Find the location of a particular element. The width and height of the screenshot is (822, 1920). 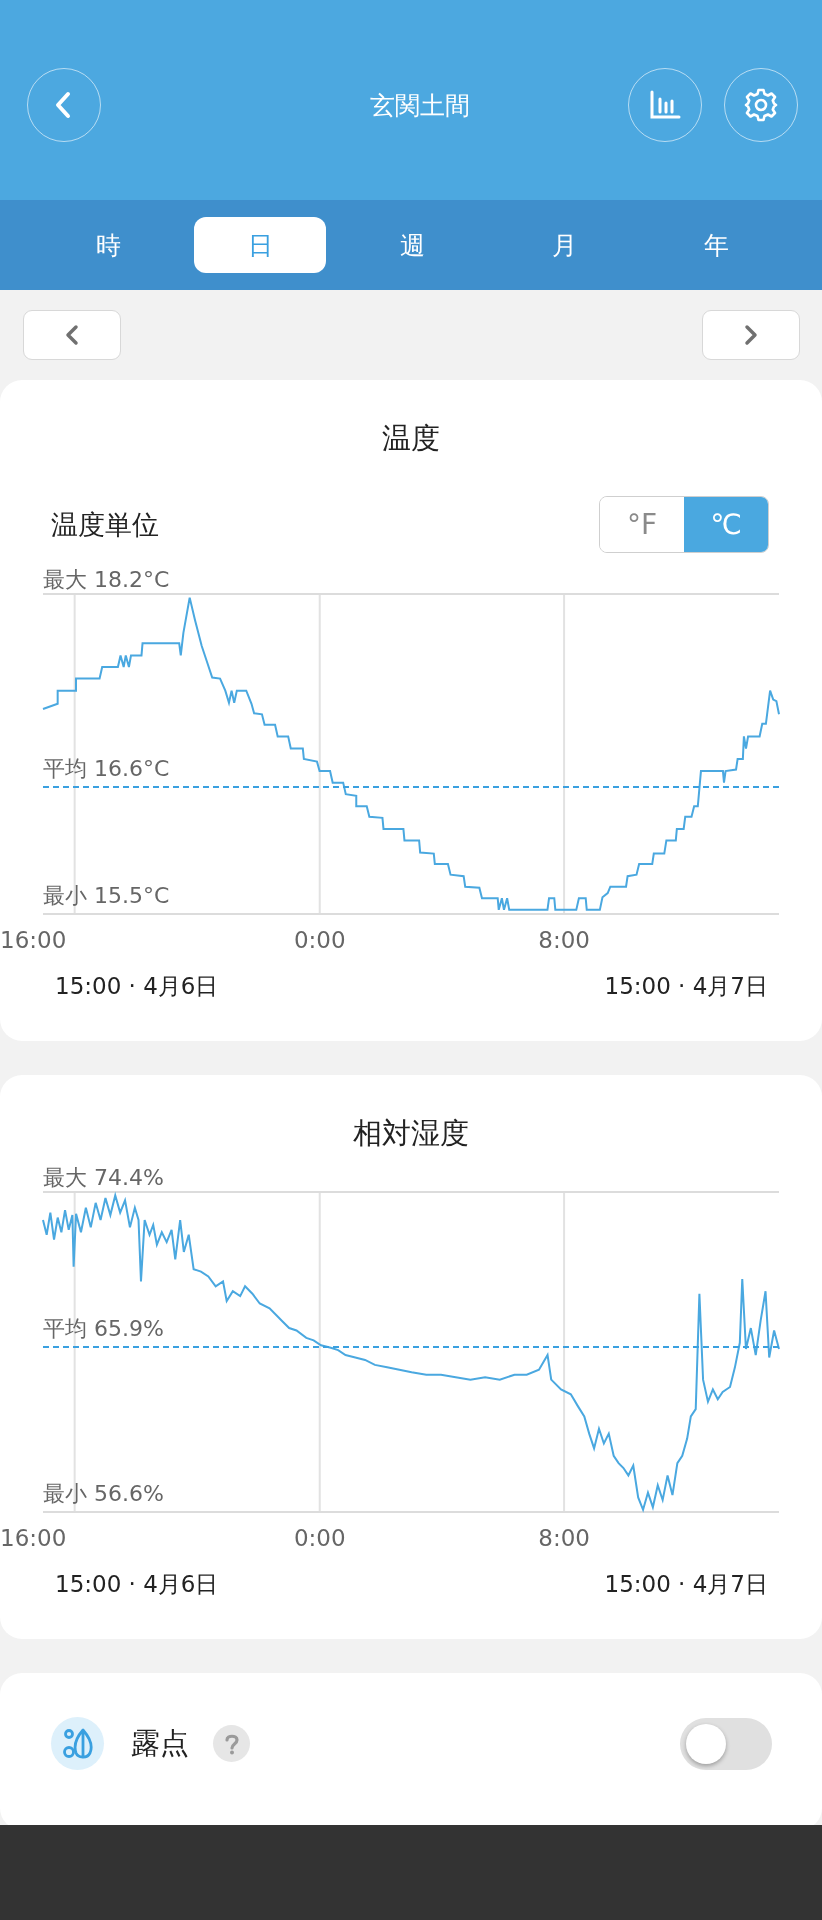

card-title: 温度 is located at coordinates (411, 438).